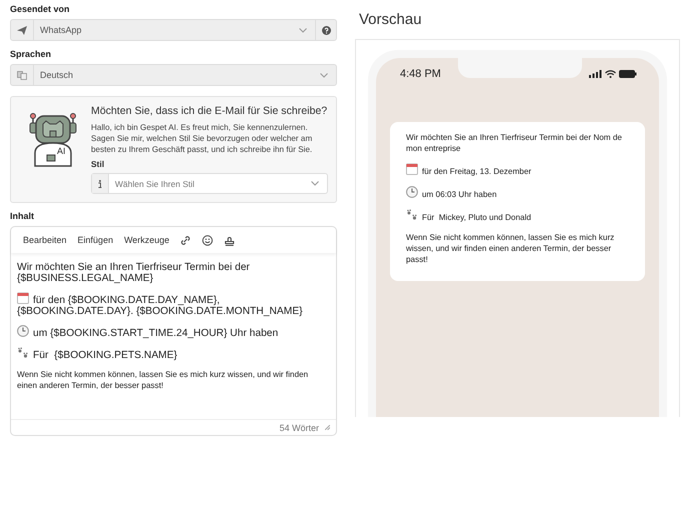 The height and width of the screenshot is (518, 682). What do you see at coordinates (134, 273) in the screenshot?
I see `editor-text: Wir möchten Sie an Ihren Tierfriseur Termin bei der {$BUSINESS.LEGAL_NAME}` at bounding box center [134, 273].